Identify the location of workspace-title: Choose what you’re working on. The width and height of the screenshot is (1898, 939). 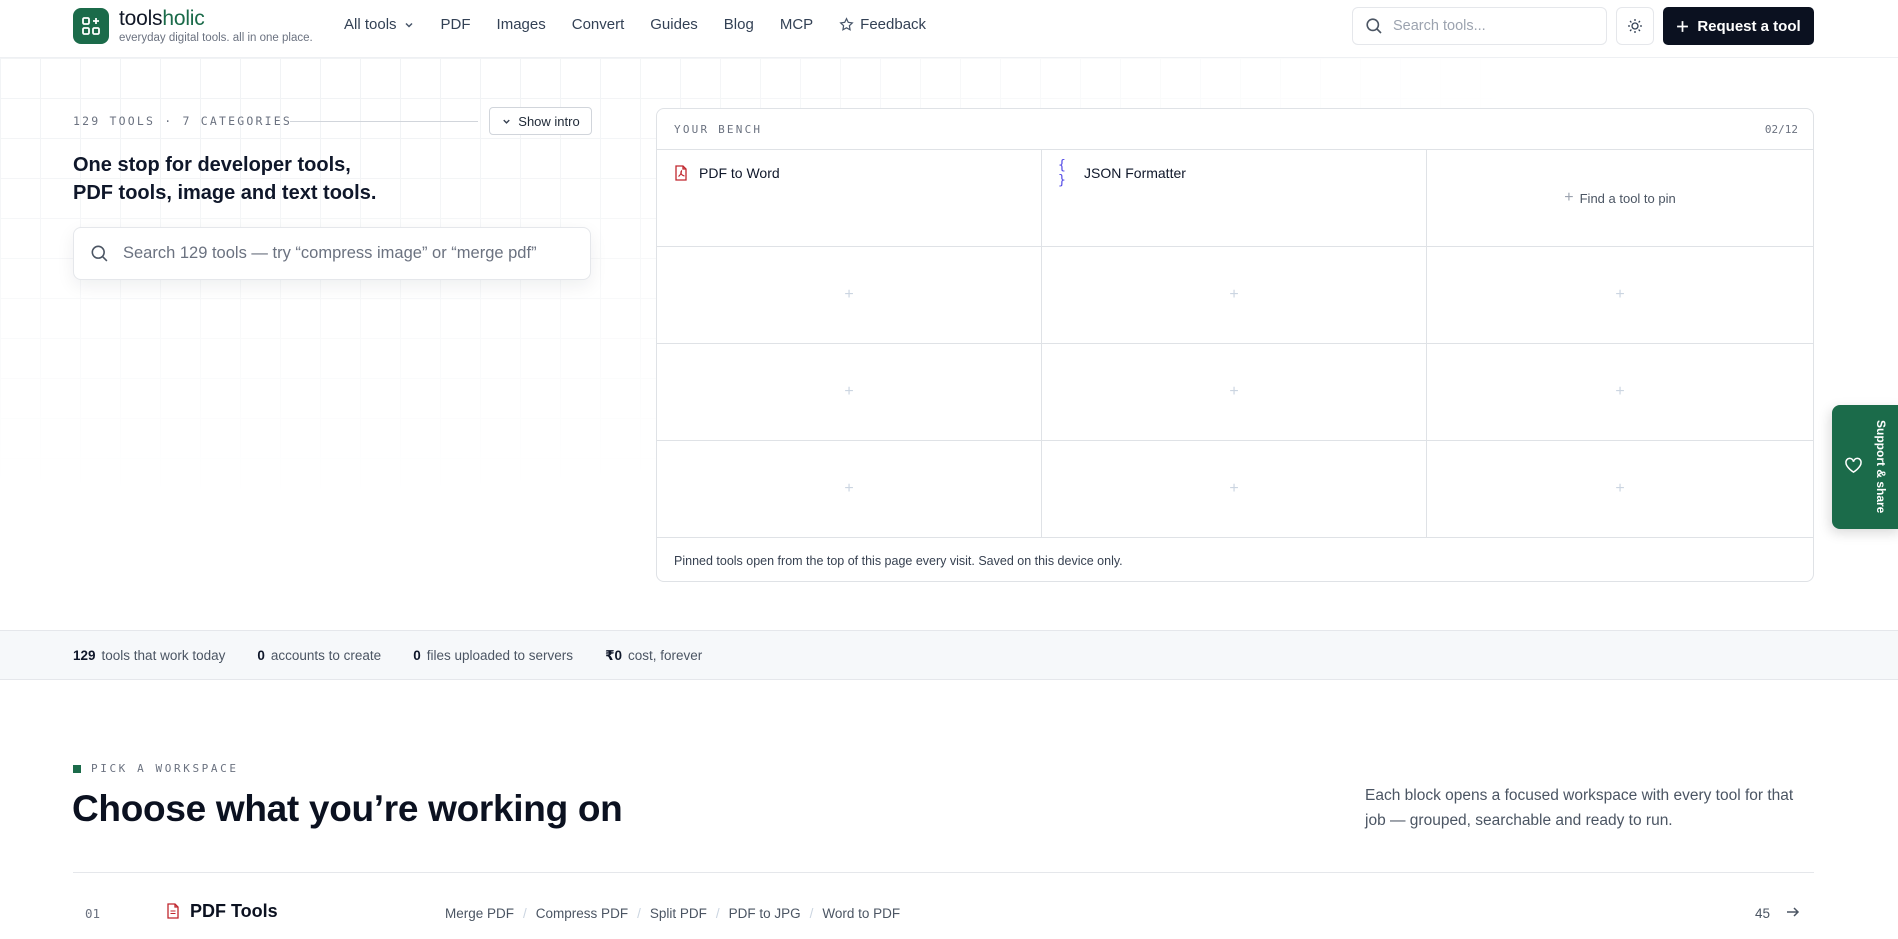
(347, 808).